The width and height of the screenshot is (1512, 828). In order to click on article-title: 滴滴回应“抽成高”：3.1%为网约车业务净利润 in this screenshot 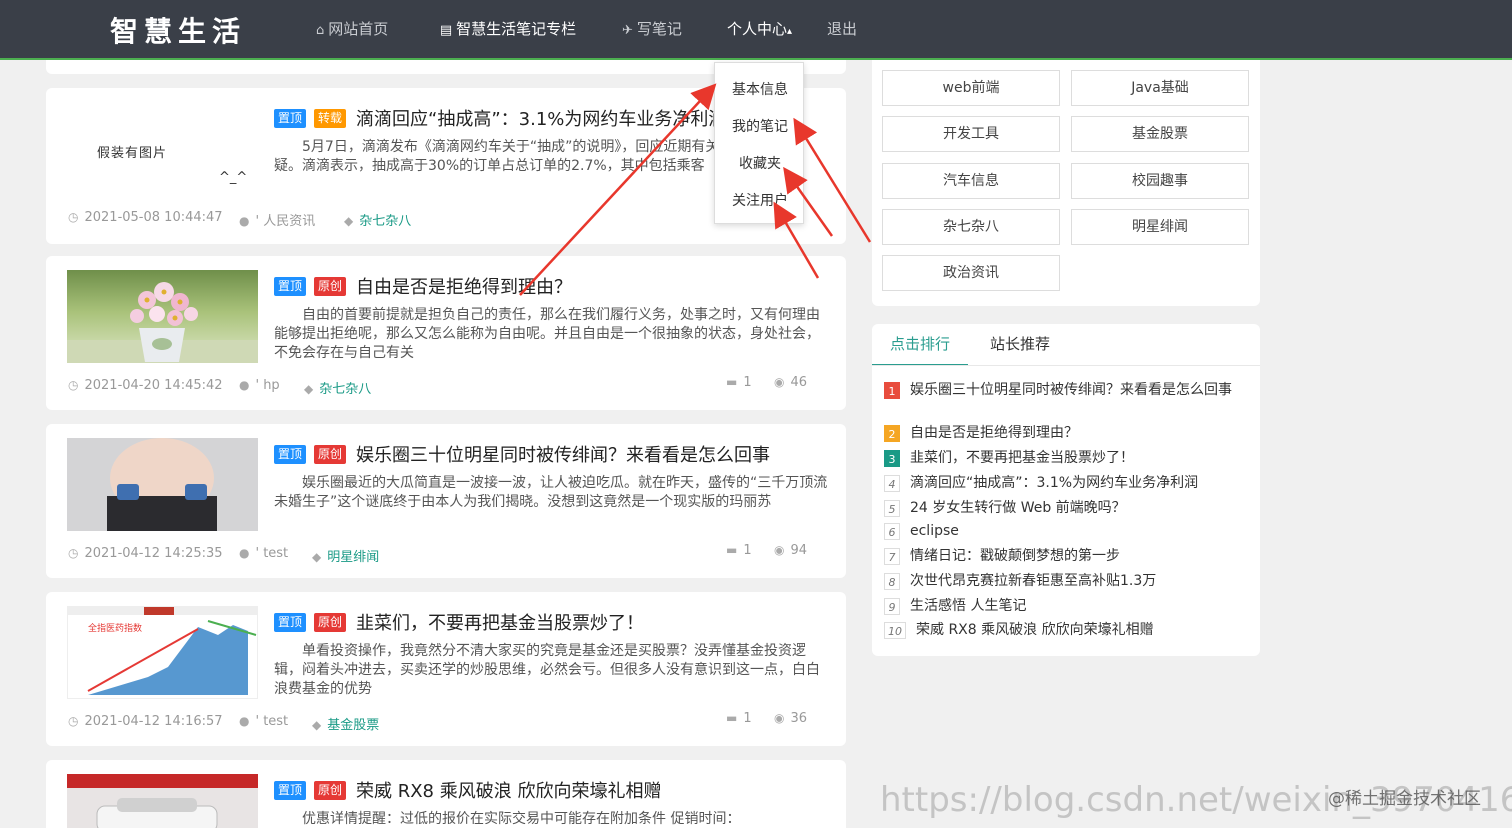, I will do `click(541, 118)`.